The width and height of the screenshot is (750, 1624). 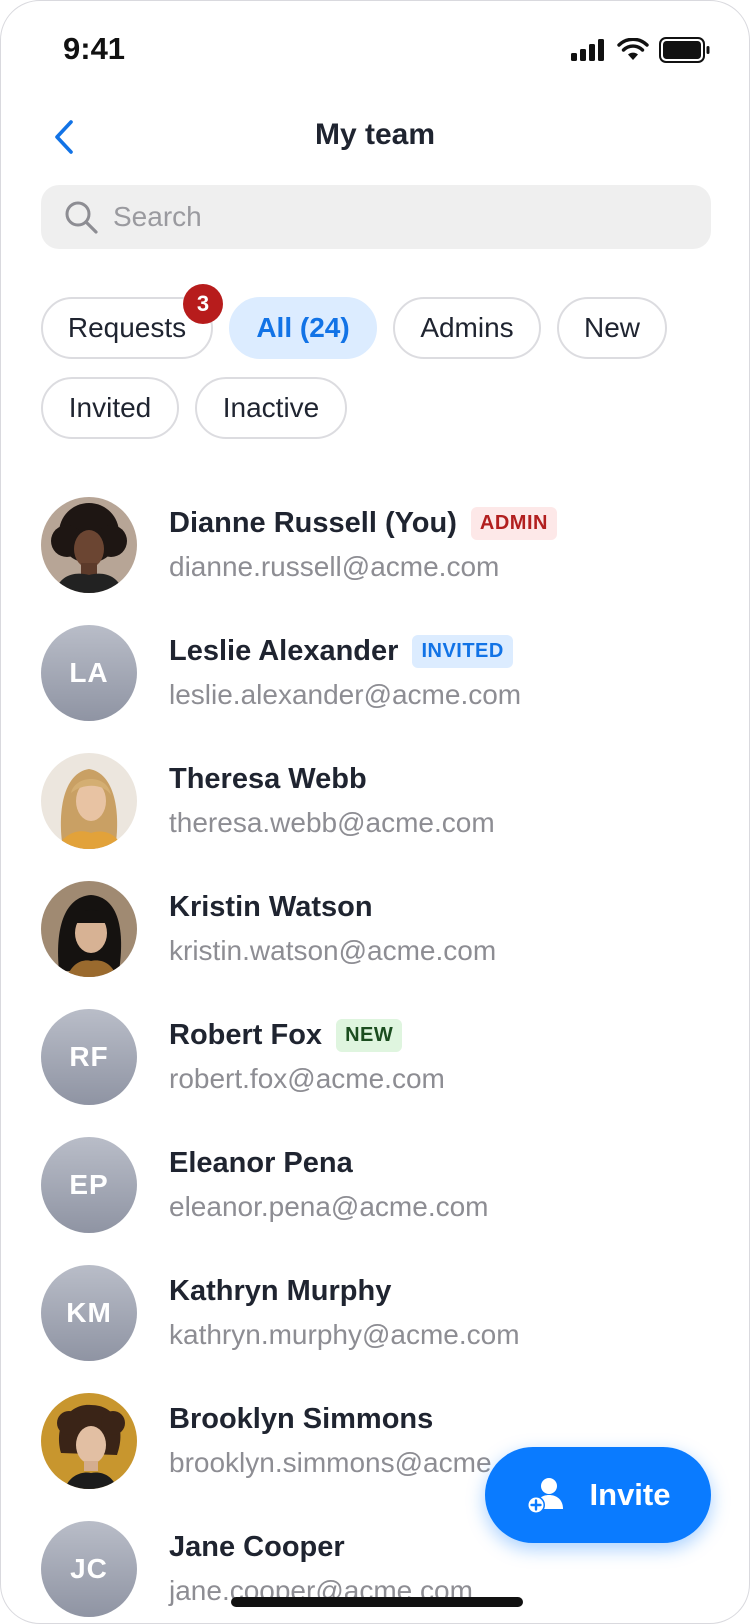 I want to click on member-name: Kristin Watson, so click(x=271, y=907).